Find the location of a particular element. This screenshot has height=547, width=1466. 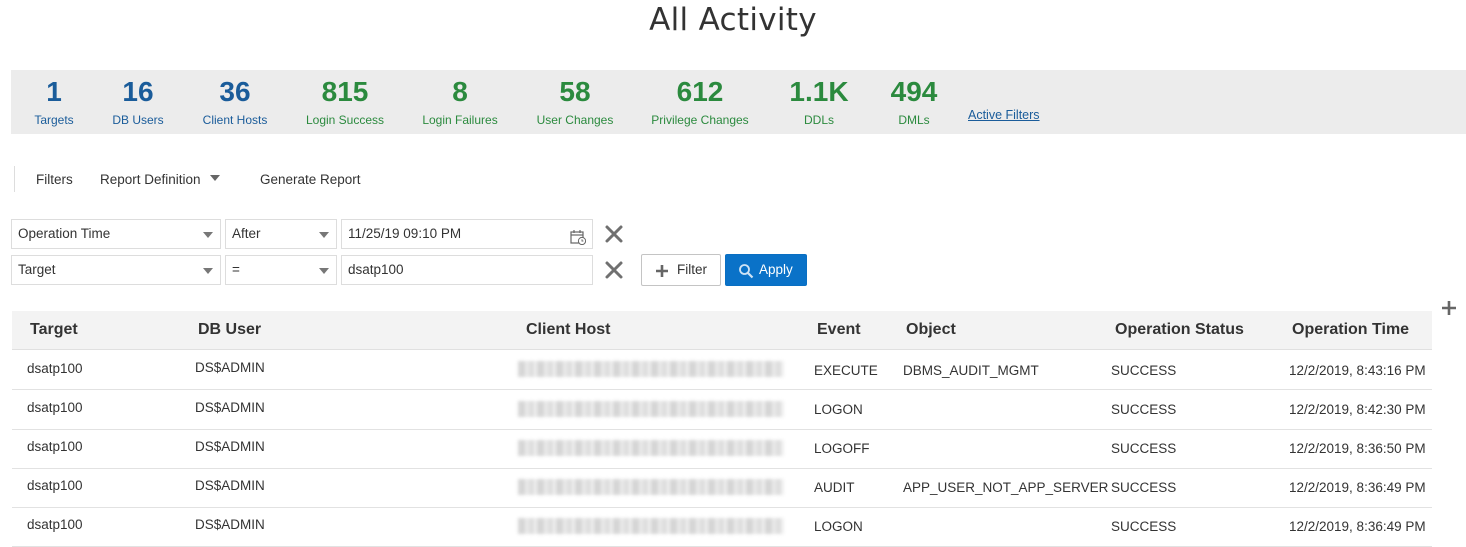

cell-object: DBMS_AUDIT_MGMT is located at coordinates (971, 370).